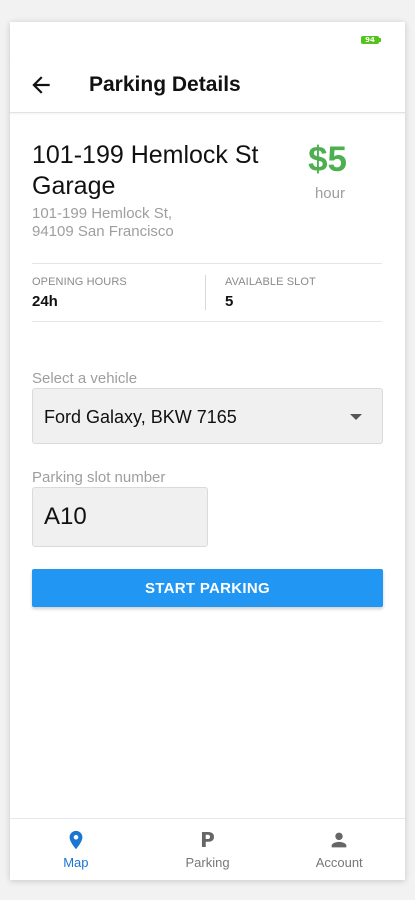  What do you see at coordinates (99, 477) in the screenshot?
I see `slot-label: Parking slot number` at bounding box center [99, 477].